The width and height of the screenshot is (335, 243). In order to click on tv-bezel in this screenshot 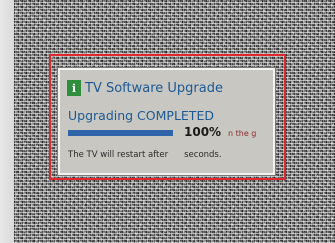, I will do `click(7, 121)`.